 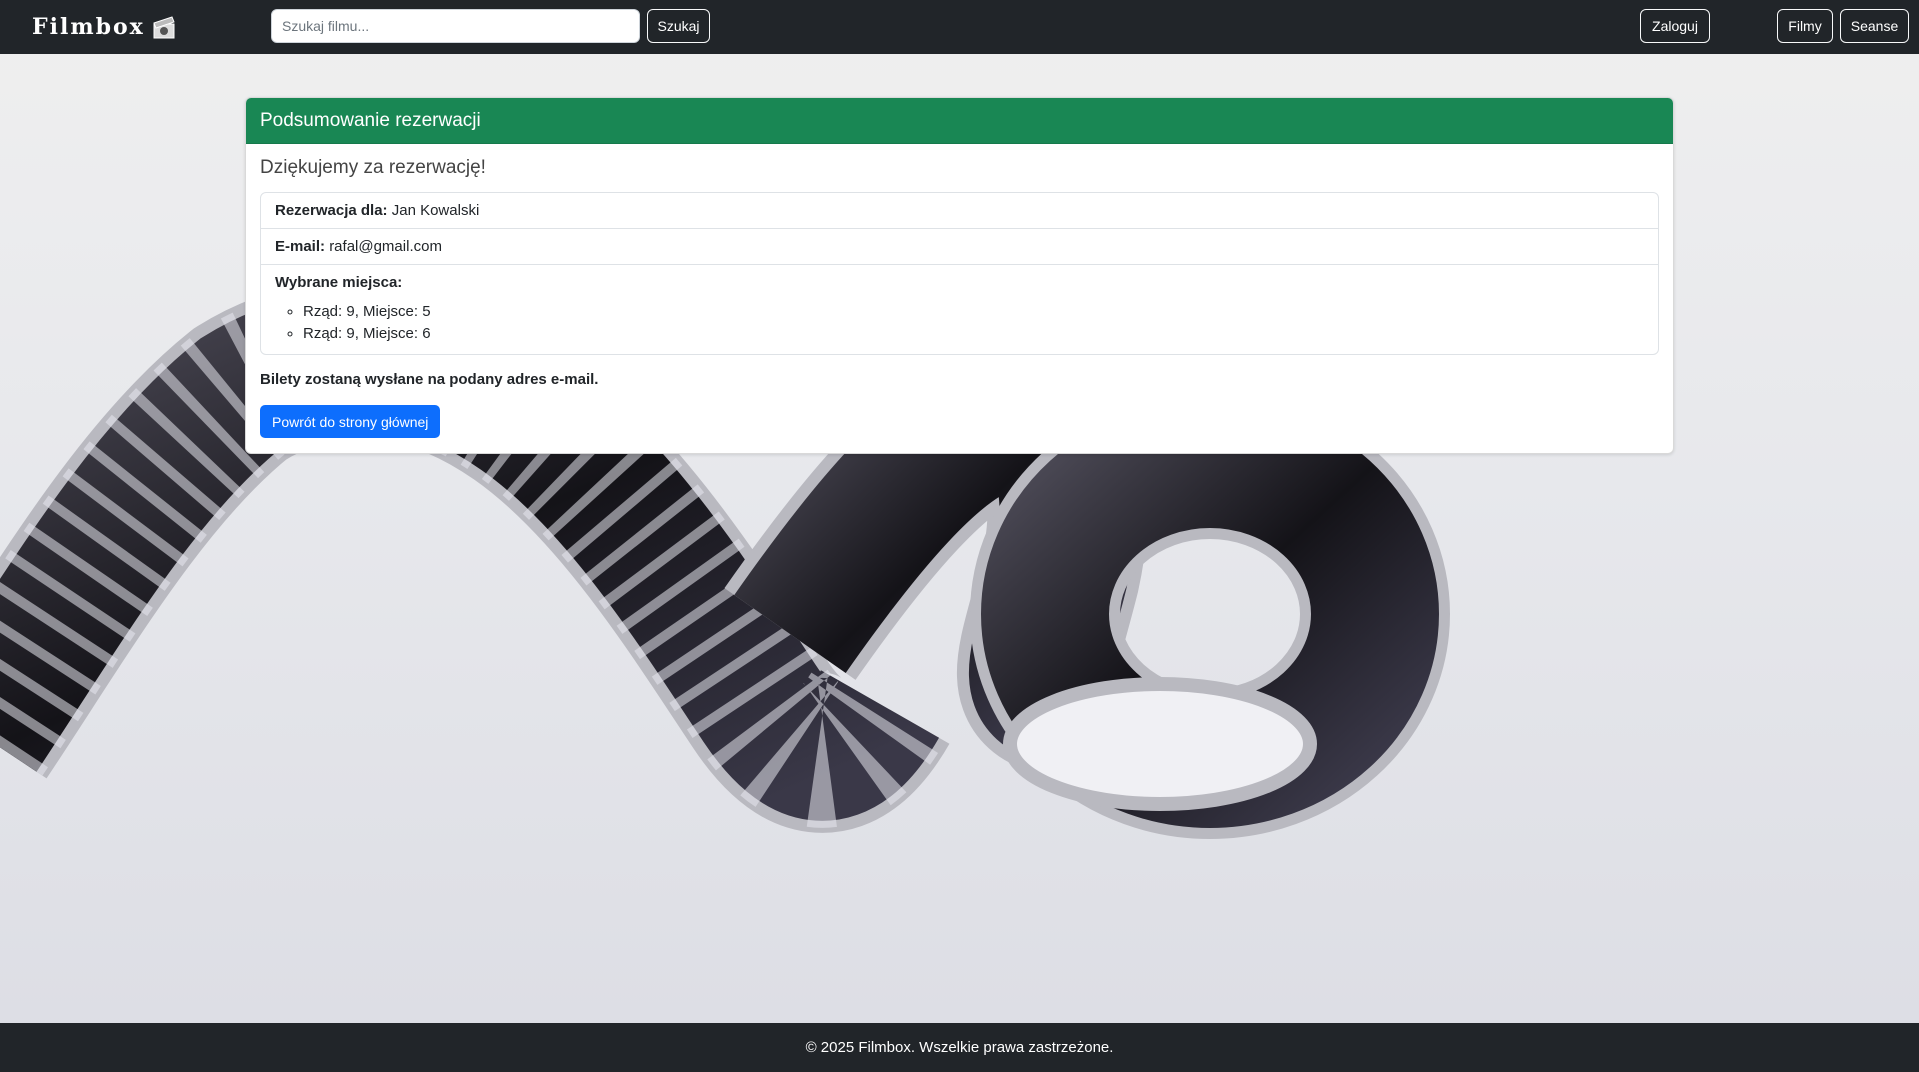 What do you see at coordinates (331, 210) in the screenshot?
I see `reservation-name-label: Rezerwacja dla:` at bounding box center [331, 210].